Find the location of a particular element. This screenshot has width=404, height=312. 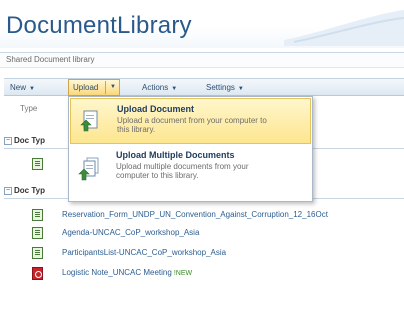

library-toolbar: New ▼ Upload ▼ Actions ▼ Settings ▼ is located at coordinates (204, 87).